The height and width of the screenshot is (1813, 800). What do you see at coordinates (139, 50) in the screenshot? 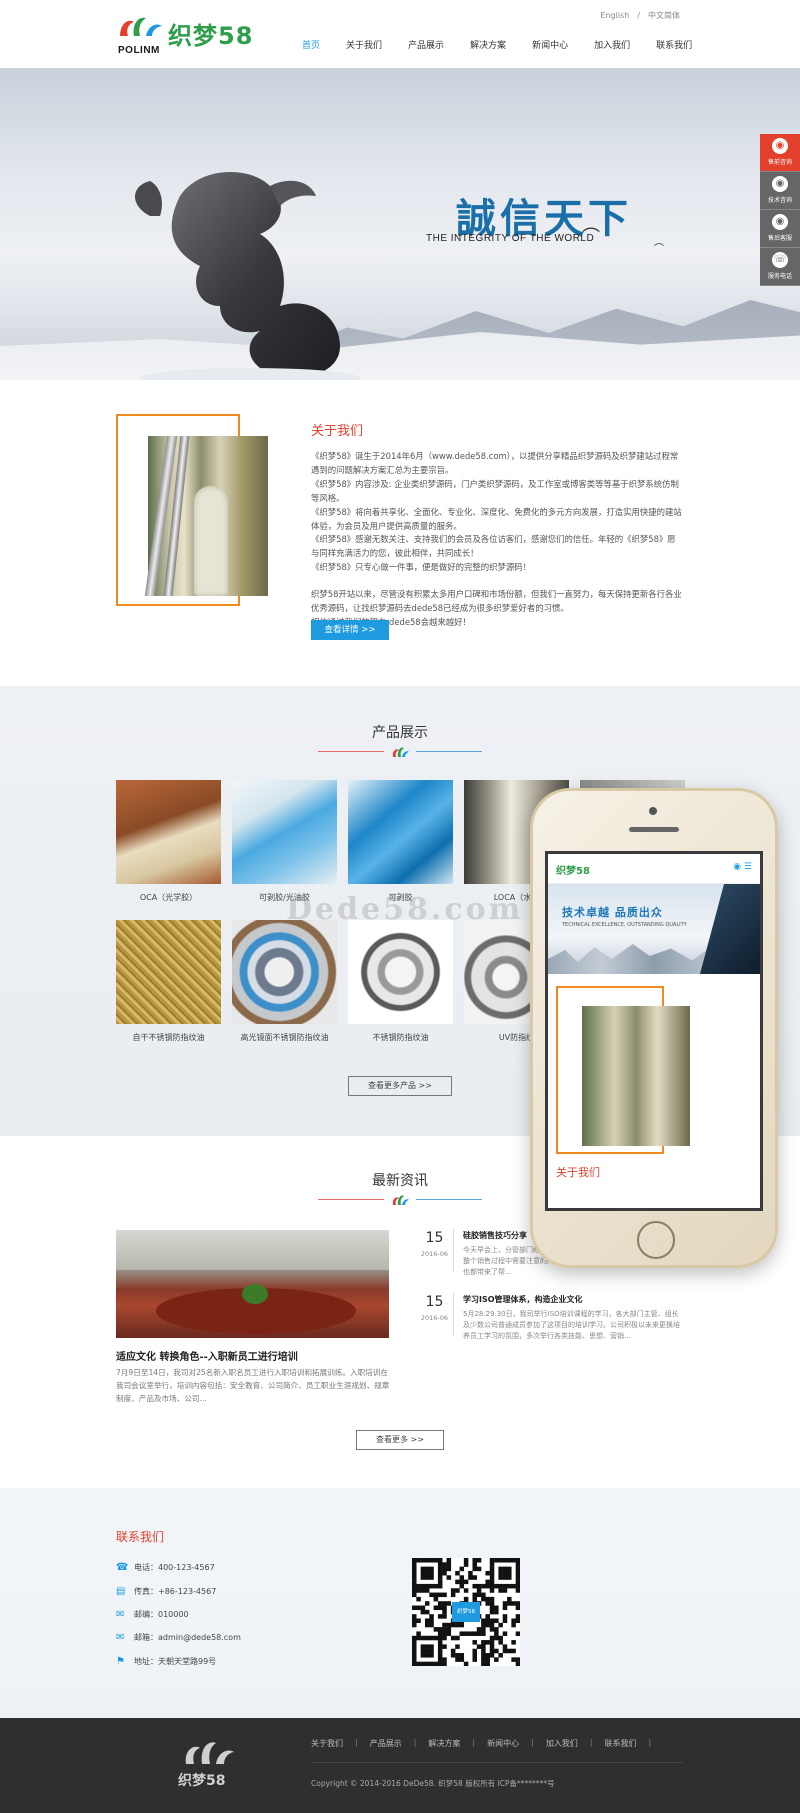
I see `logo-text-en: POLINM` at bounding box center [139, 50].